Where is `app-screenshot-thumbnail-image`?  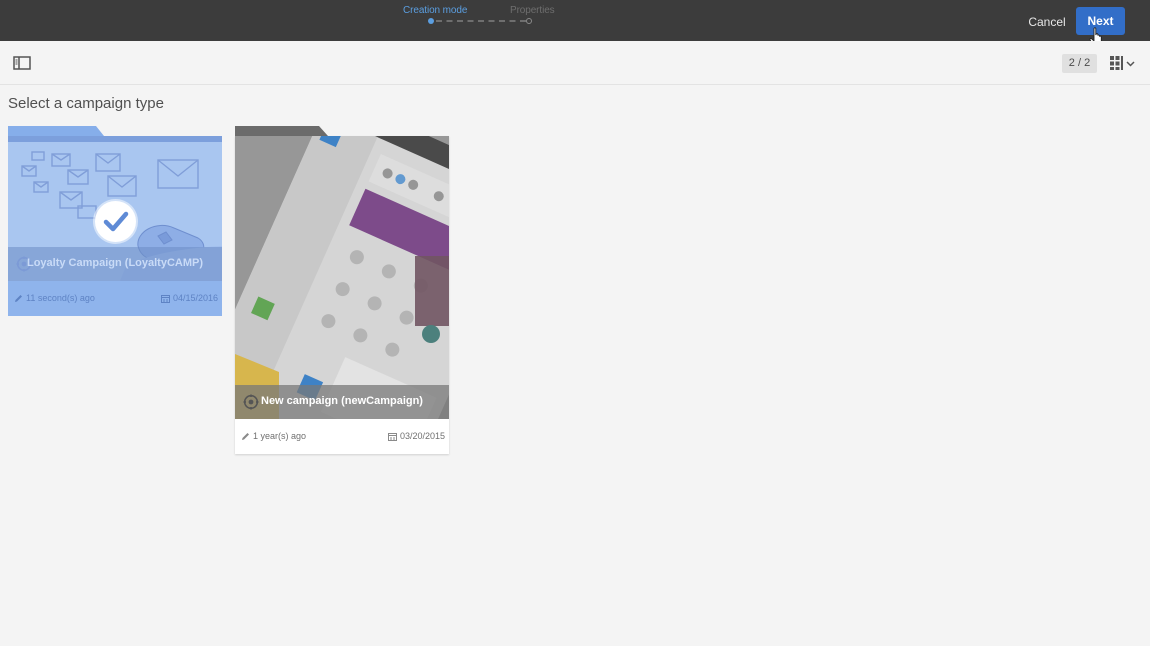
app-screenshot-thumbnail-image is located at coordinates (342, 277).